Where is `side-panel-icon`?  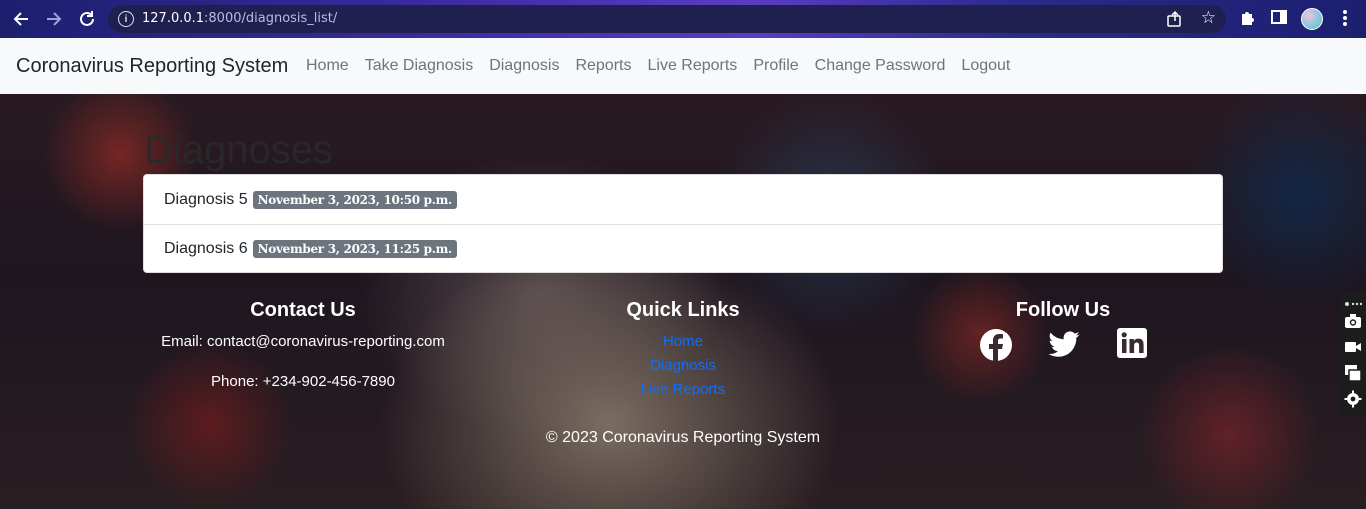 side-panel-icon is located at coordinates (1279, 19).